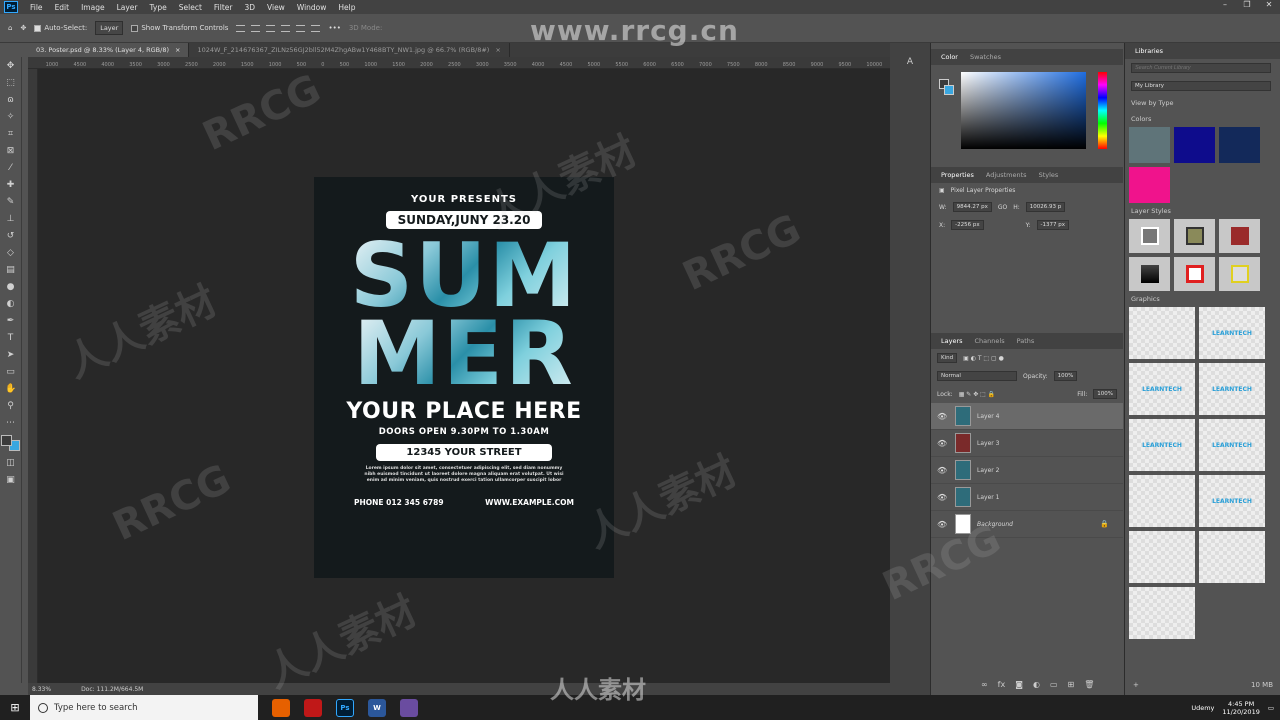 This screenshot has width=1280, height=720. I want to click on tab-color: Color, so click(949, 57).